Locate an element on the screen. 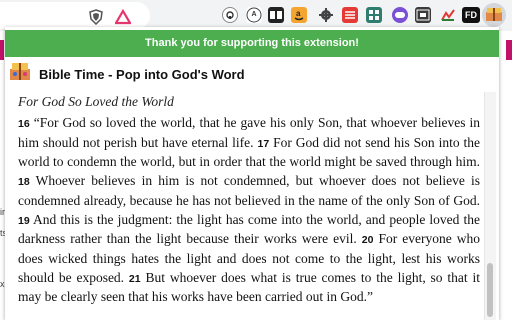 The width and height of the screenshot is (512, 320). brave-shield-icon is located at coordinates (96, 17).